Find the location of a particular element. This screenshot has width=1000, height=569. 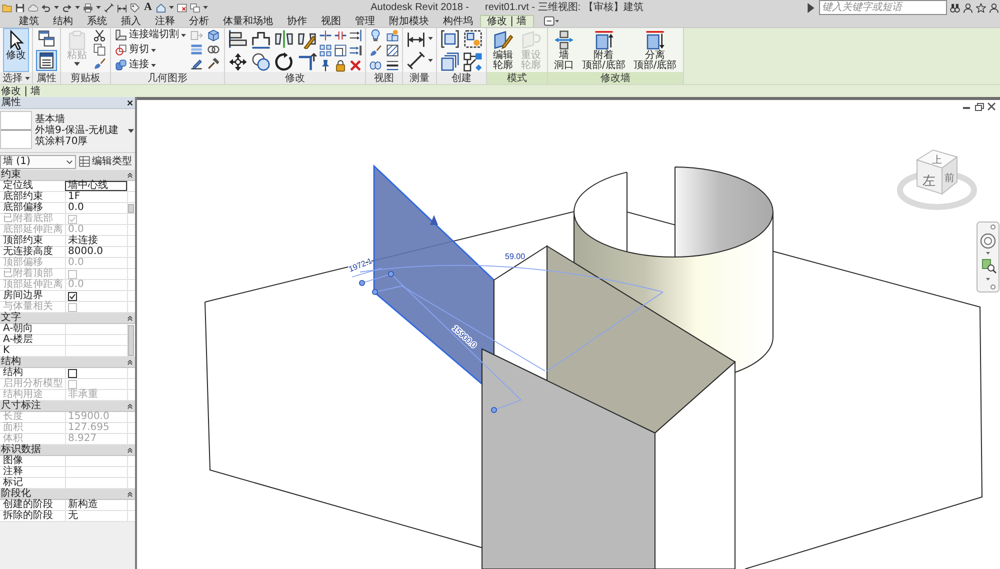

aligned-dimension-icon is located at coordinates (122, 7).